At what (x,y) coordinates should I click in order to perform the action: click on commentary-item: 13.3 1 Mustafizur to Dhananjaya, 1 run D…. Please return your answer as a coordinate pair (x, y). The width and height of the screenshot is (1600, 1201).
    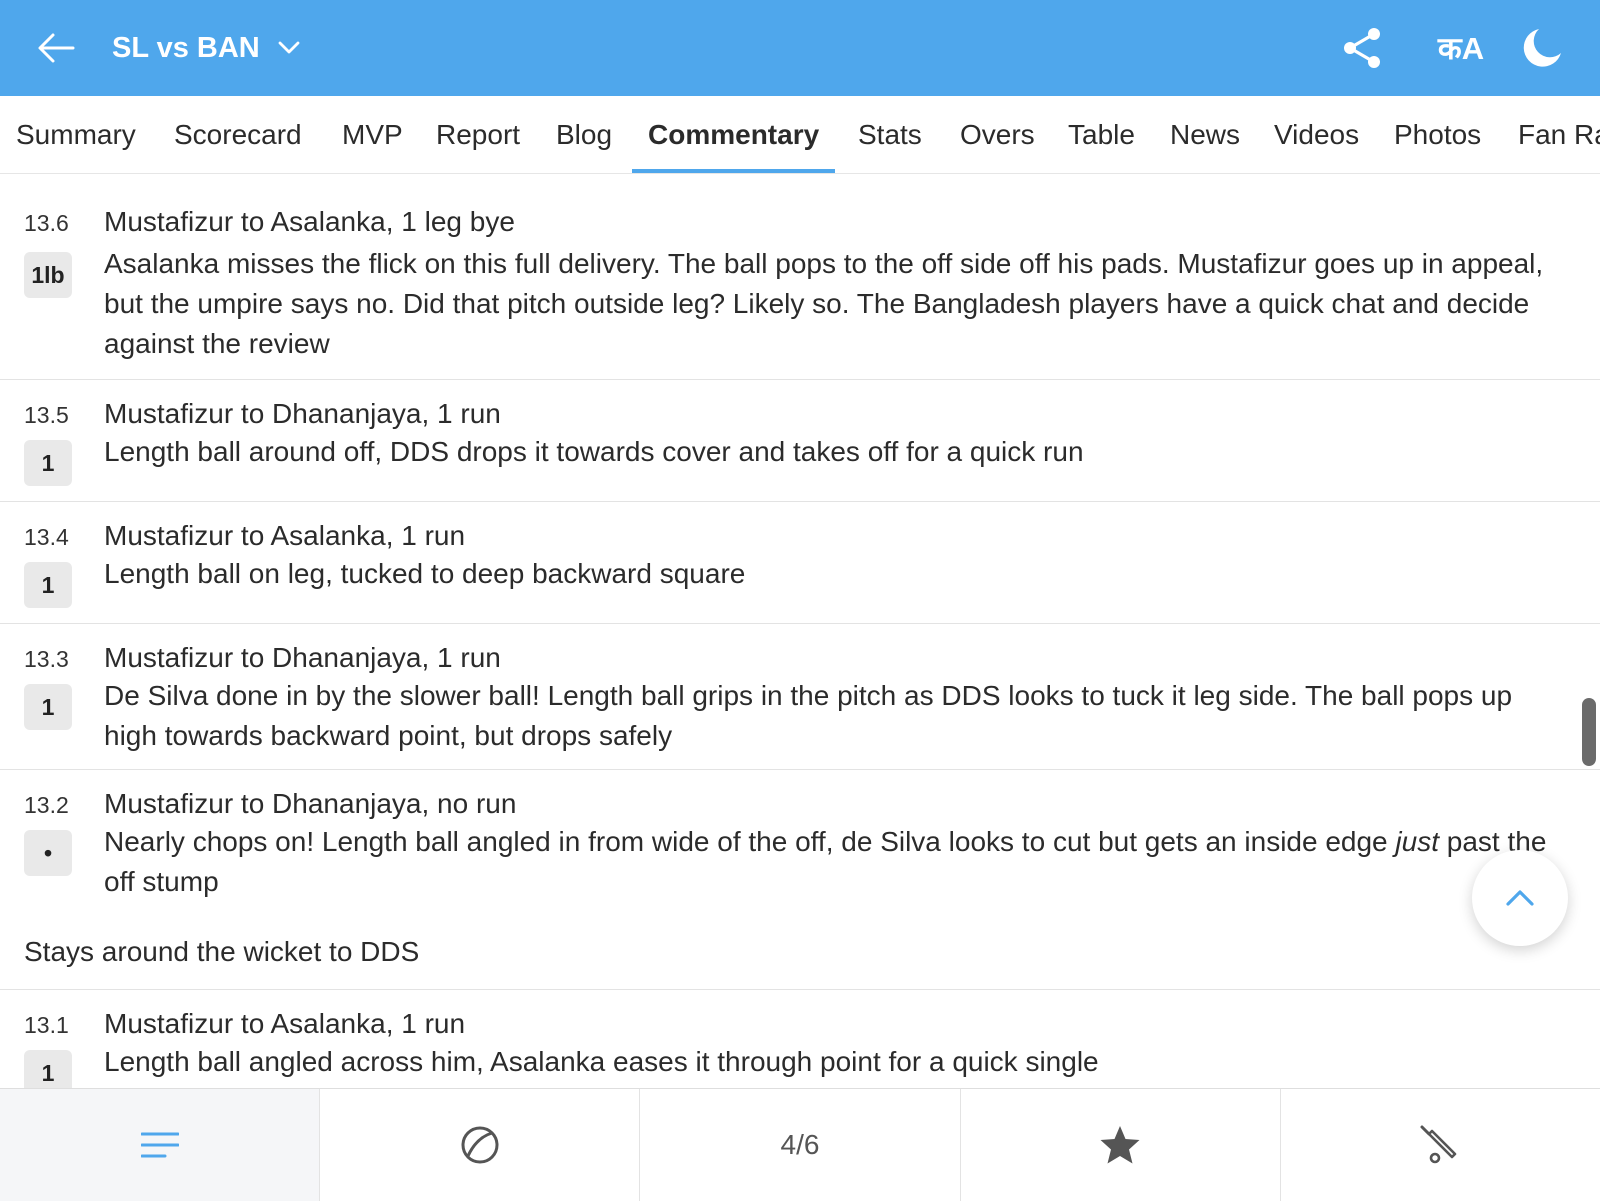
    Looking at the image, I should click on (800, 697).